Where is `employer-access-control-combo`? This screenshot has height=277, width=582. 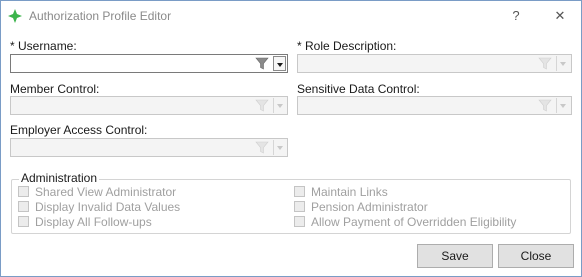
employer-access-control-combo is located at coordinates (149, 147).